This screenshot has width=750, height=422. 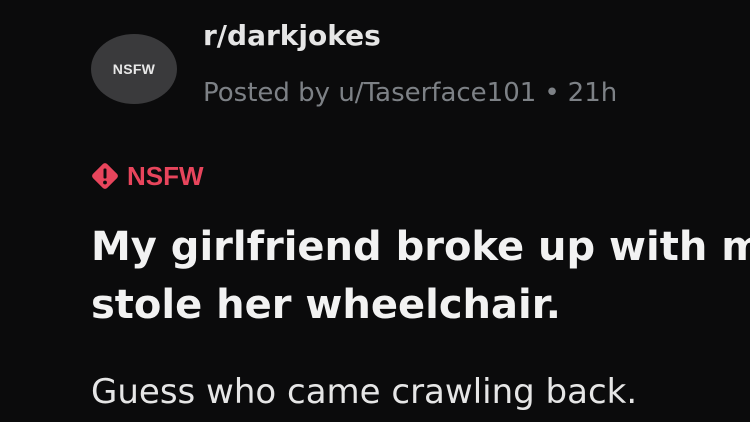 I want to click on subreddit-avatar: NSFW, so click(x=134, y=69).